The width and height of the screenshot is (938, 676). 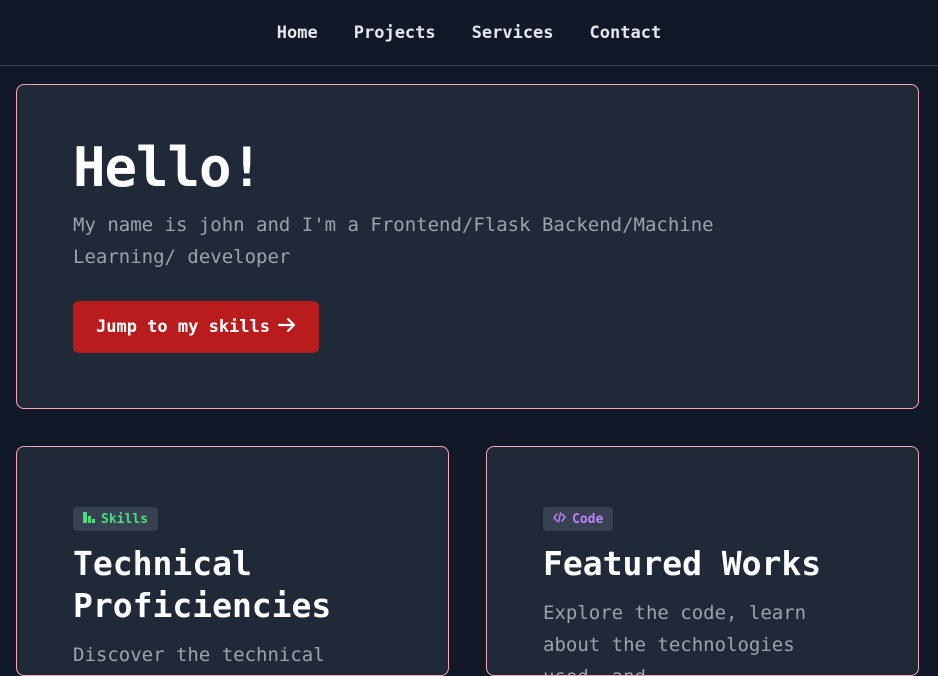 I want to click on nav-projects-link: Projects, so click(x=395, y=33).